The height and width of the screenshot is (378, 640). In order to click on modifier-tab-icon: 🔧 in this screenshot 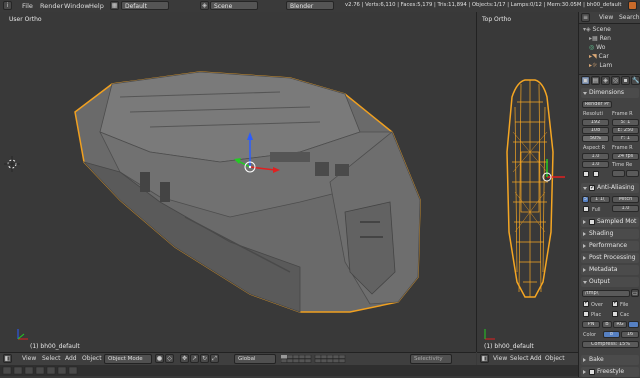, I will do `click(635, 80)`.